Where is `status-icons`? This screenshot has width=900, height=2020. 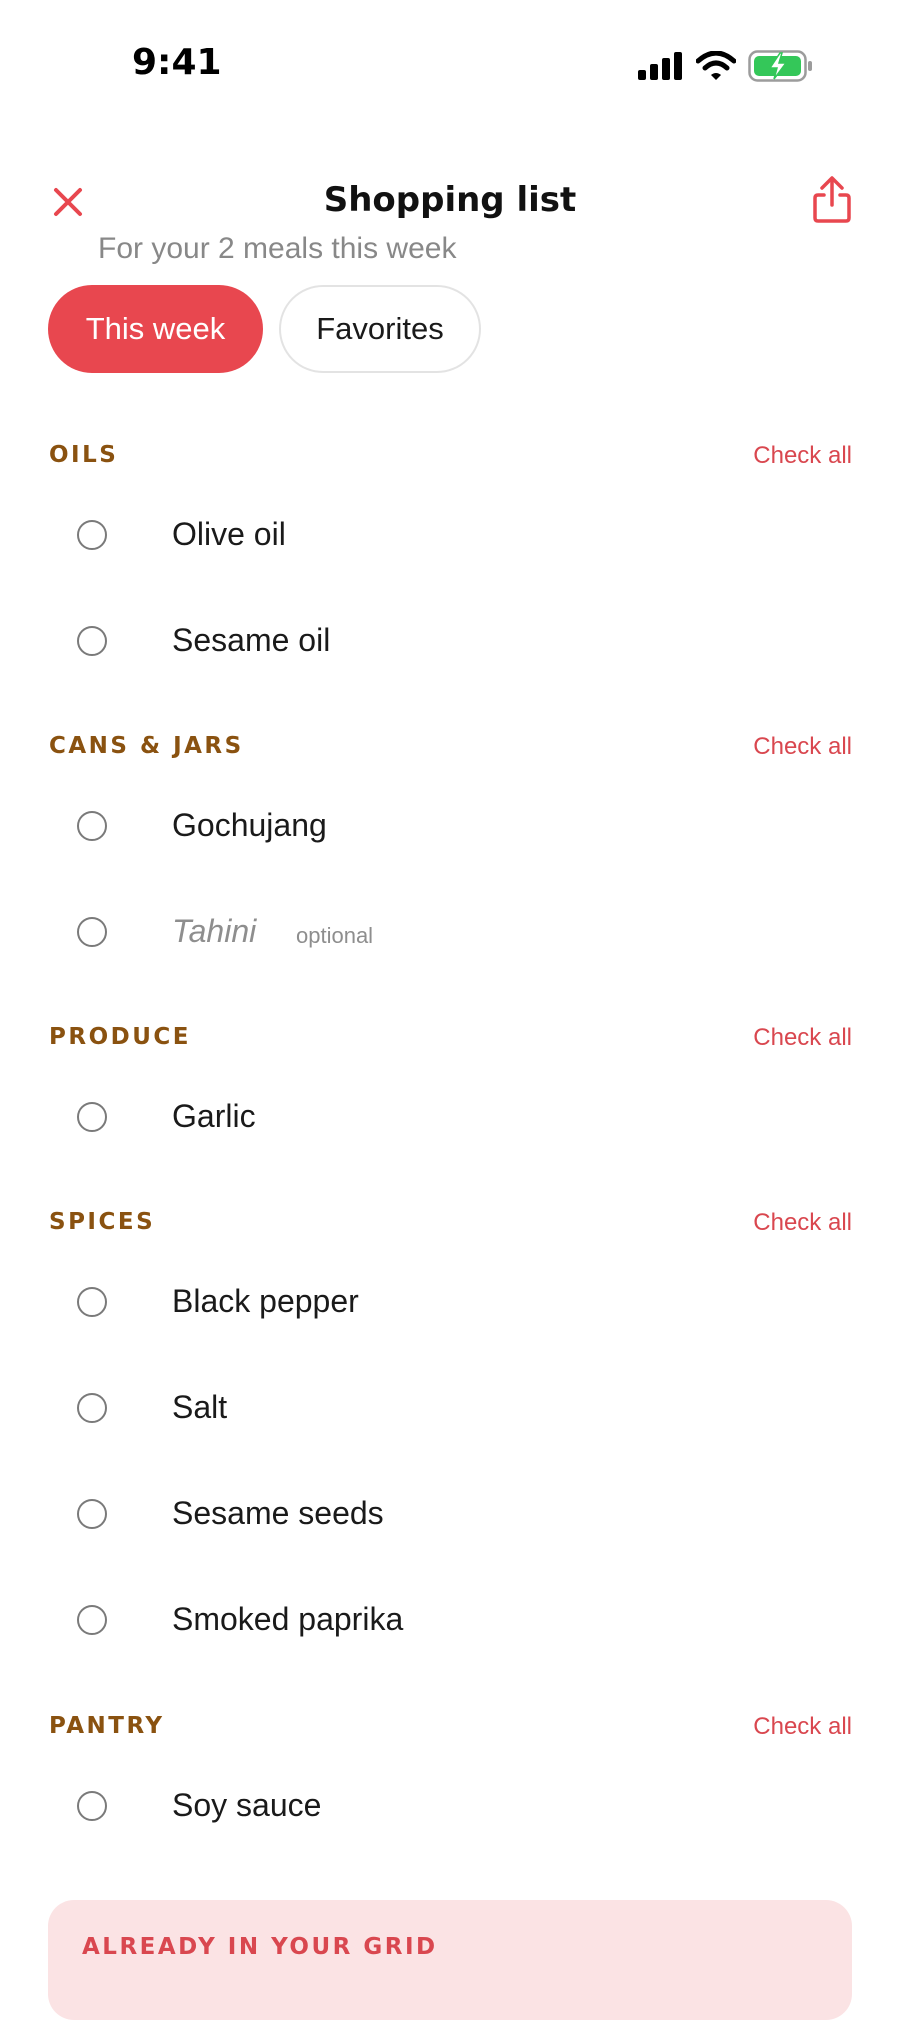 status-icons is located at coordinates (726, 66).